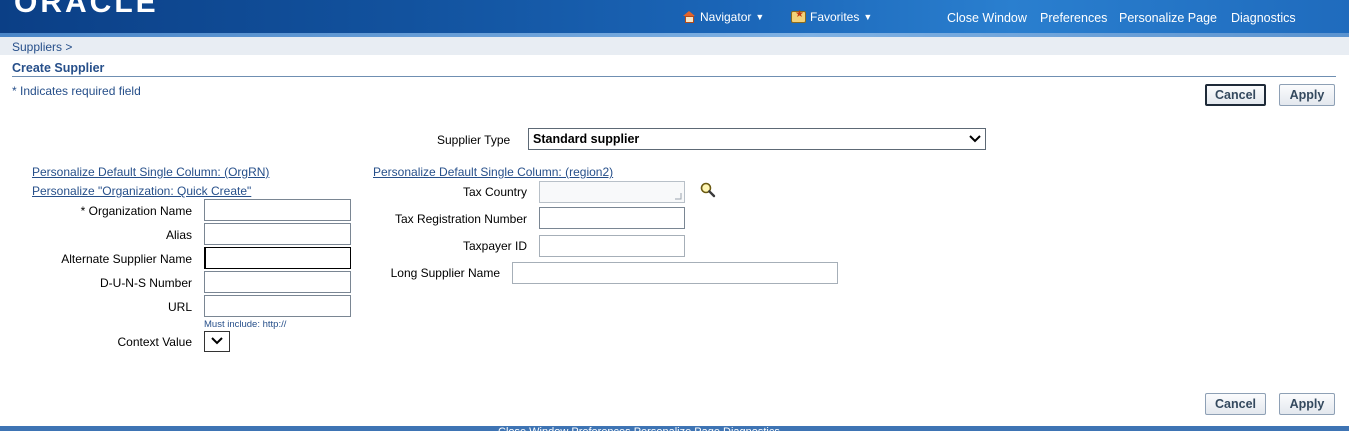 The height and width of the screenshot is (431, 1349). Describe the element at coordinates (460, 219) in the screenshot. I see `tax-registration-number-label: Tax Registration Number` at that location.